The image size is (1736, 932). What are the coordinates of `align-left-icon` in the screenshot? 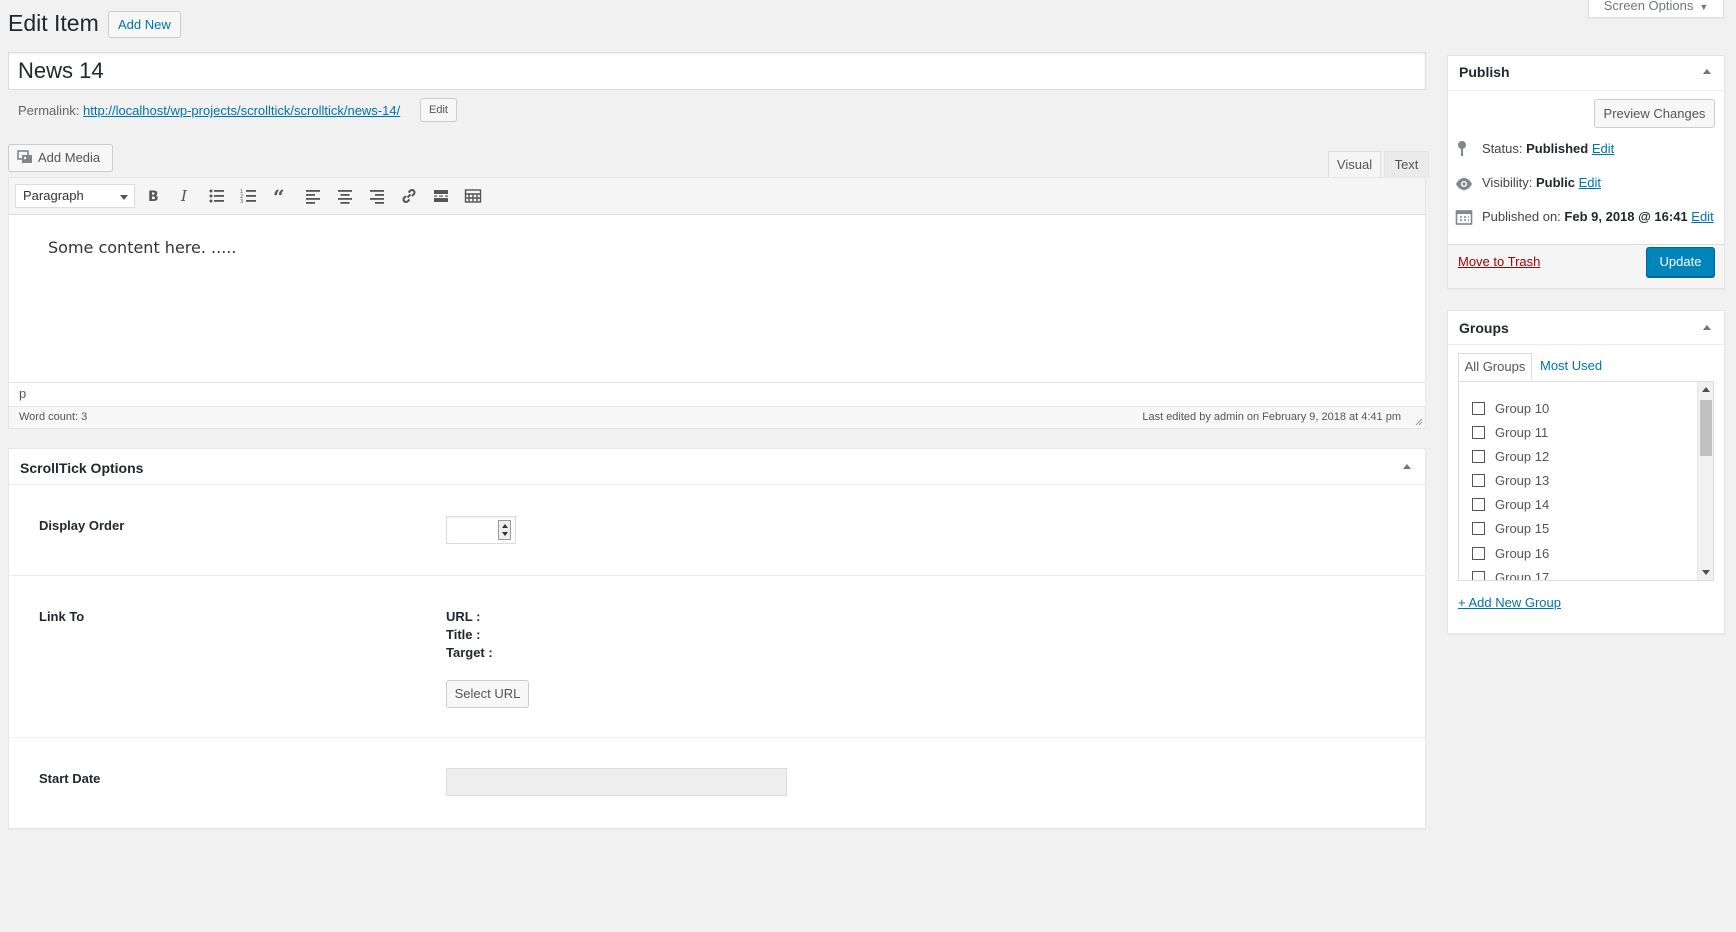 It's located at (313, 196).